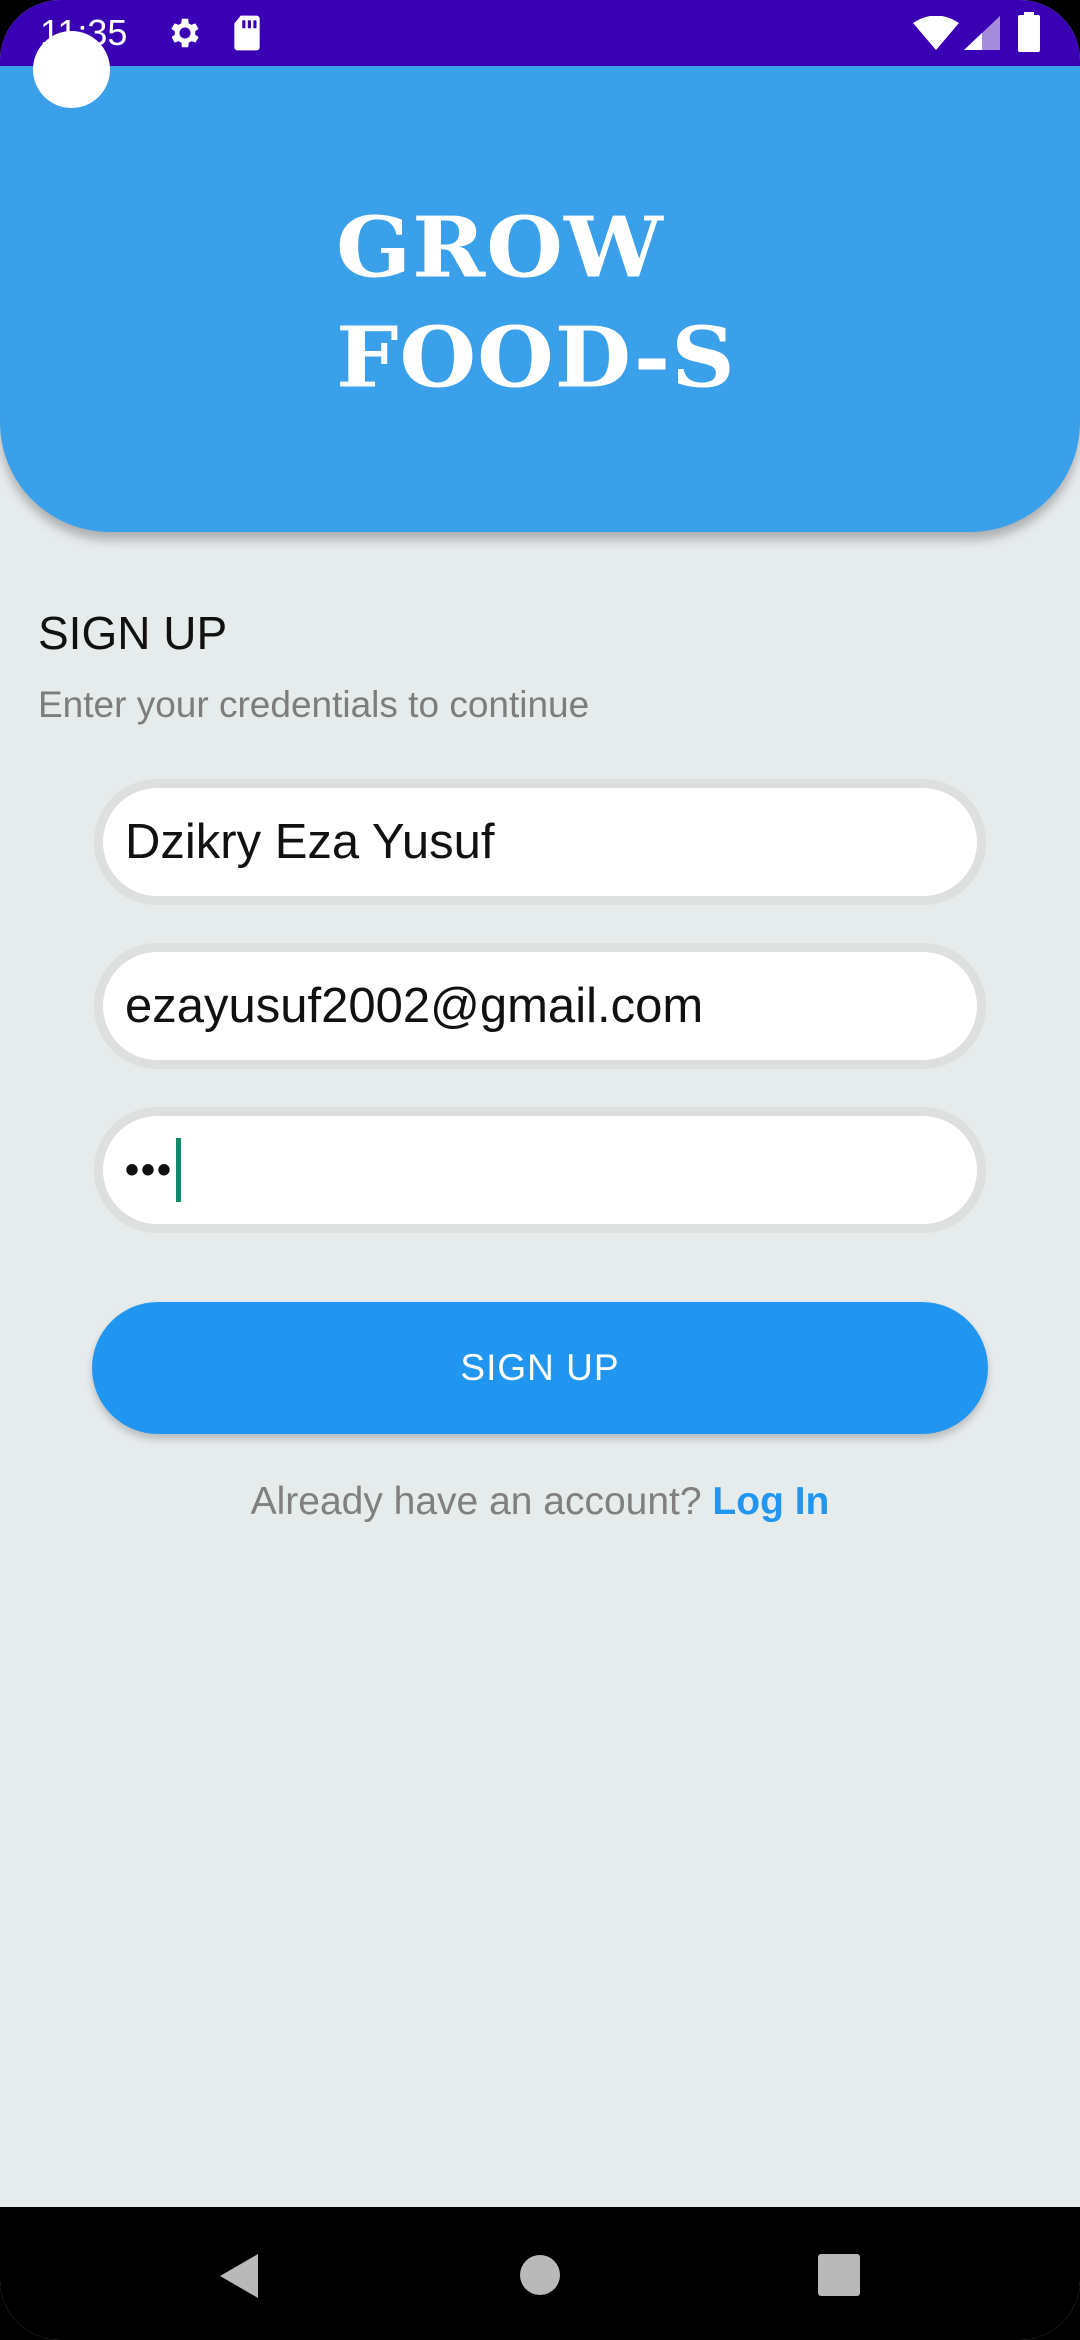 This screenshot has width=1080, height=2340. I want to click on recents-icon, so click(839, 2275).